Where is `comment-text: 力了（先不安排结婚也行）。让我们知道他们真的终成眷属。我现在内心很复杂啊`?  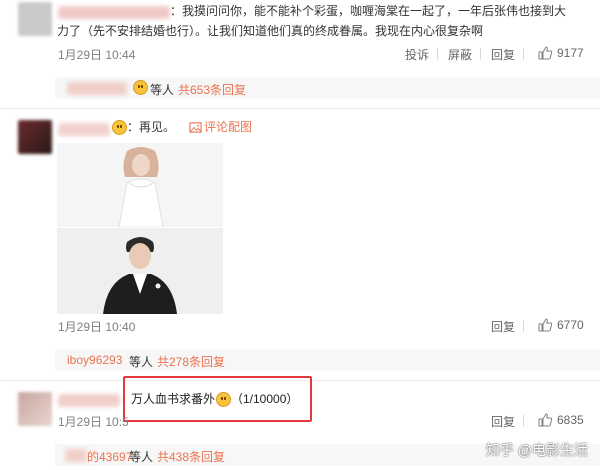
comment-text: 力了（先不安排结婚也行）。让我们知道他们真的终成眷属。我现在内心很复杂啊 is located at coordinates (270, 31).